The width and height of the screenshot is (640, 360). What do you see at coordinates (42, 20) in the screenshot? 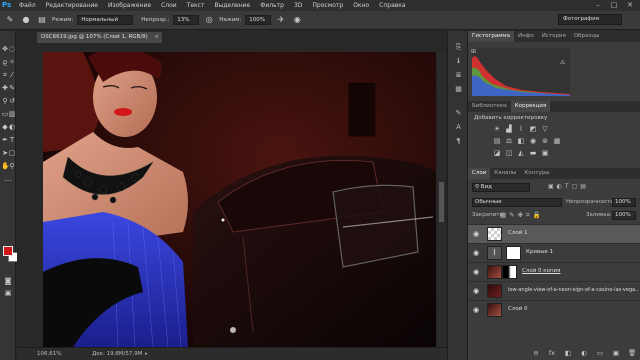
I see `brush-settings-icon: ▤` at bounding box center [42, 20].